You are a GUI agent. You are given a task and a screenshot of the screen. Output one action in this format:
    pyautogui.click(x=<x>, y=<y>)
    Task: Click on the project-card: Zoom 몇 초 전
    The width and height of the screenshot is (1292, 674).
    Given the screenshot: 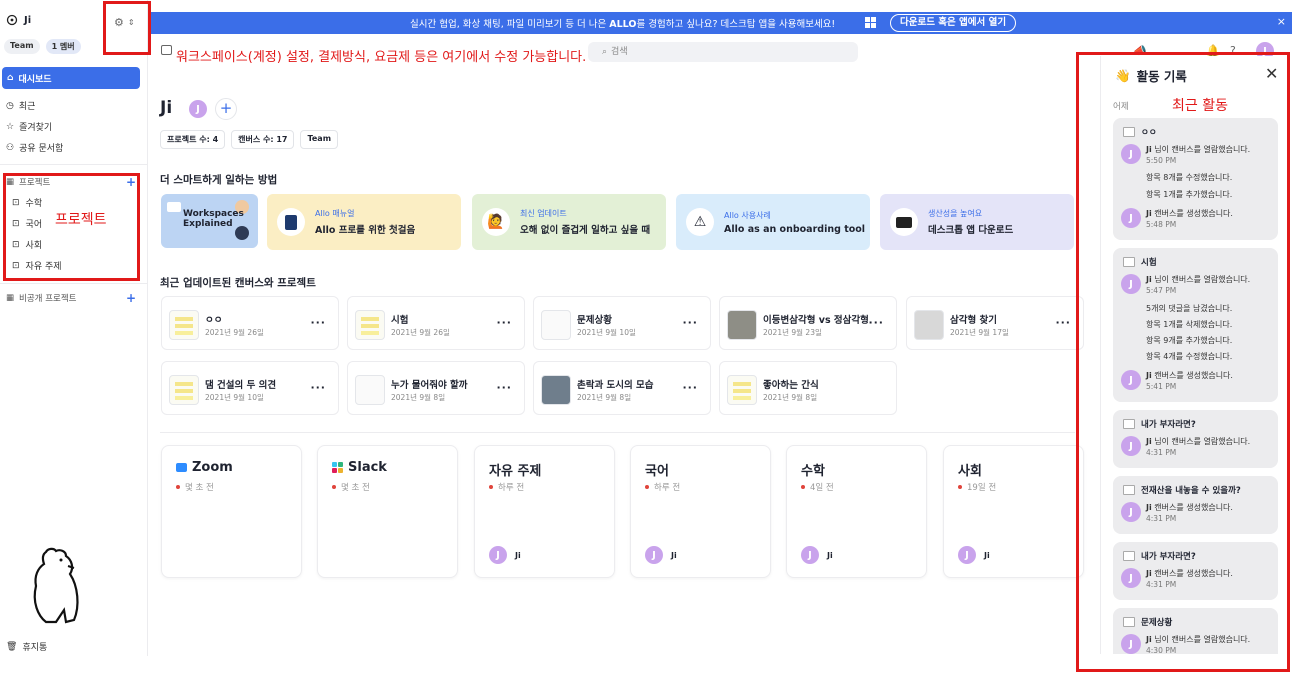 What is the action you would take?
    pyautogui.click(x=231, y=511)
    